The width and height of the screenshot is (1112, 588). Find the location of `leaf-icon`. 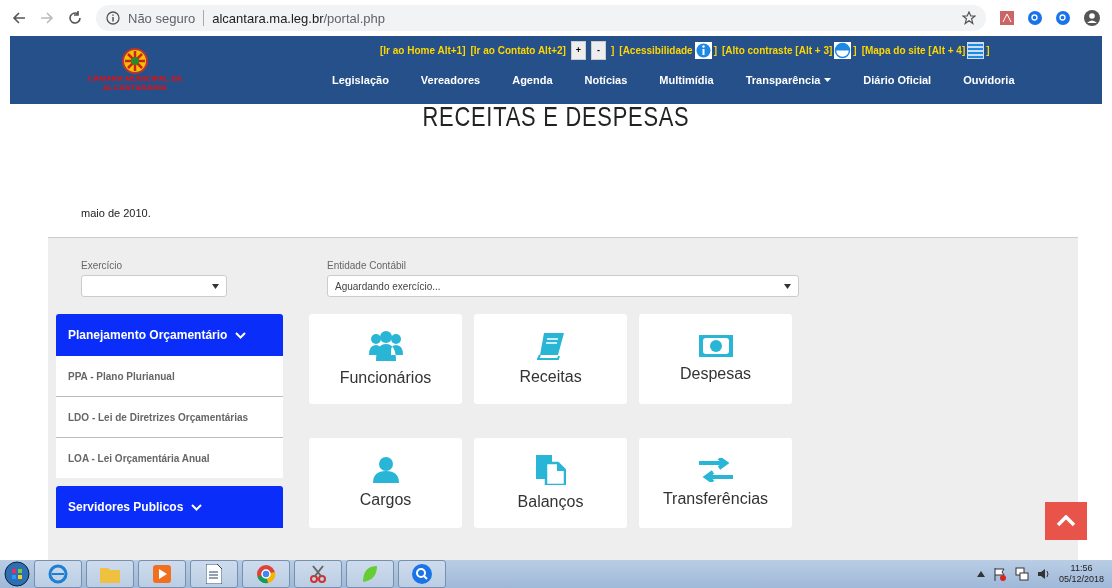

leaf-icon is located at coordinates (370, 574).